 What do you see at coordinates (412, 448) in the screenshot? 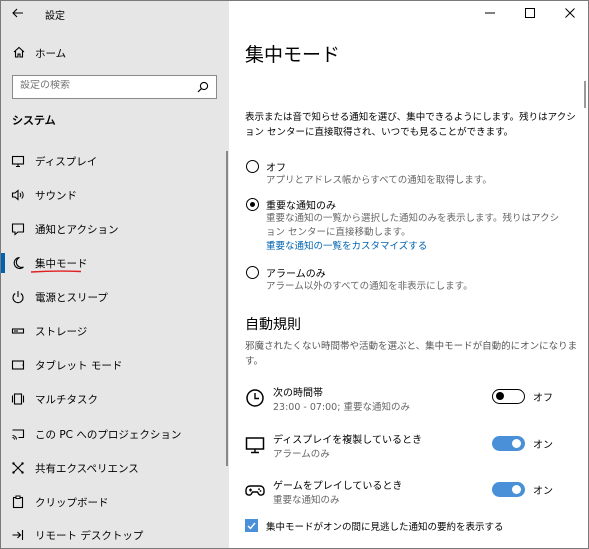
I see `rule-duplicating-display: ディスプレイを複製しているとき アラームのみ オン` at bounding box center [412, 448].